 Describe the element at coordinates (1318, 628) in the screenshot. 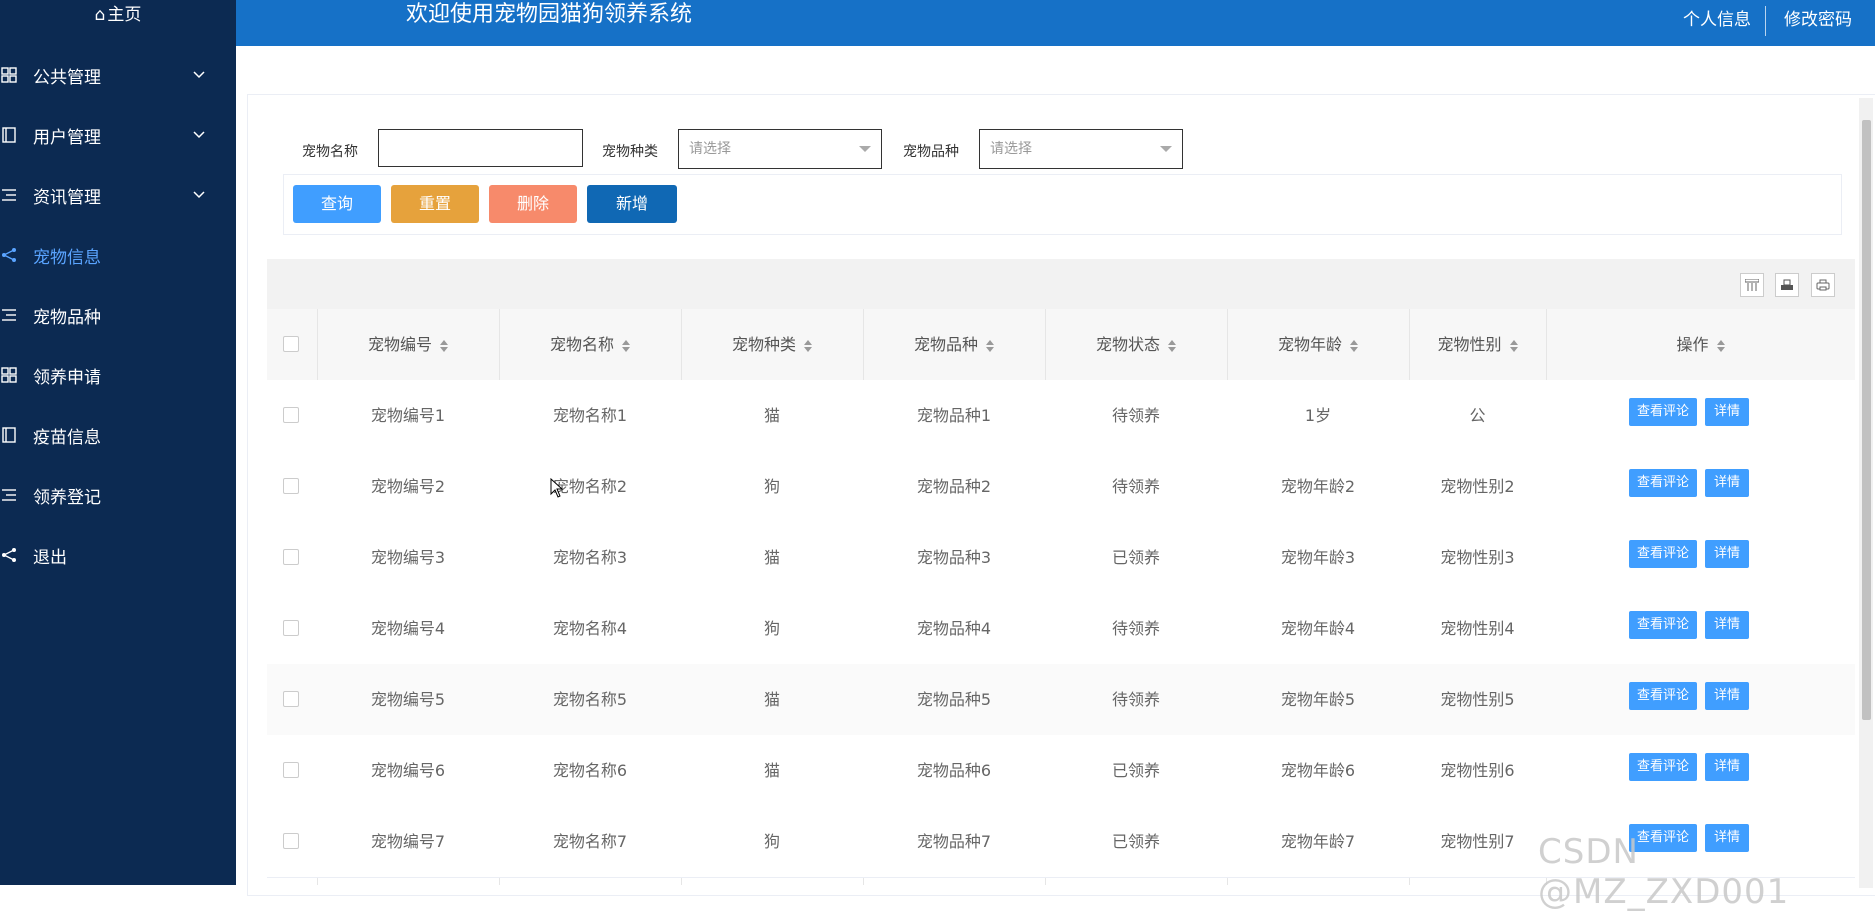

I see `table-cell: 宠物年龄4` at that location.